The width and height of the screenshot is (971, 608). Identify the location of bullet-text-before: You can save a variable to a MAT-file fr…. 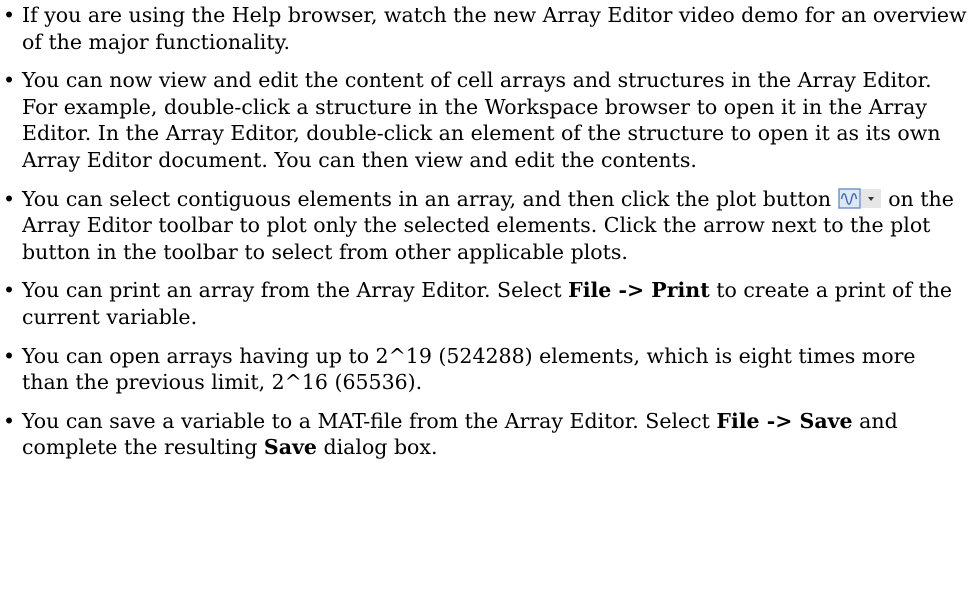
(366, 420).